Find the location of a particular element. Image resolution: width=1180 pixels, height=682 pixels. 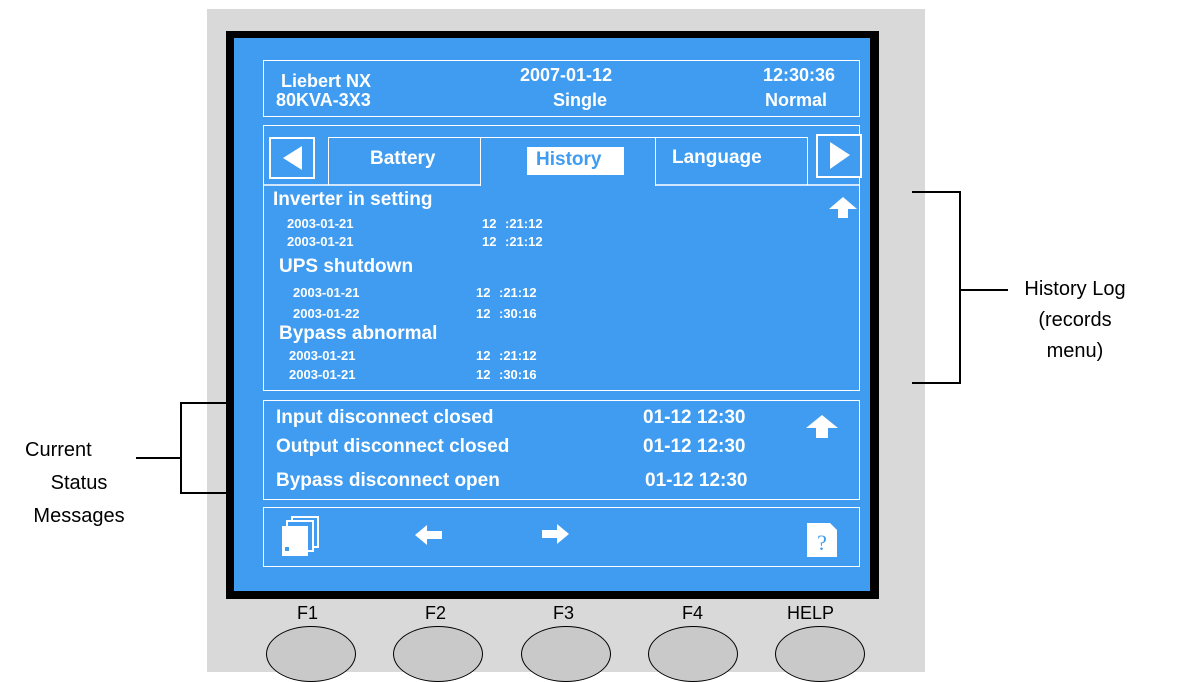

header-mode: Single is located at coordinates (580, 100).